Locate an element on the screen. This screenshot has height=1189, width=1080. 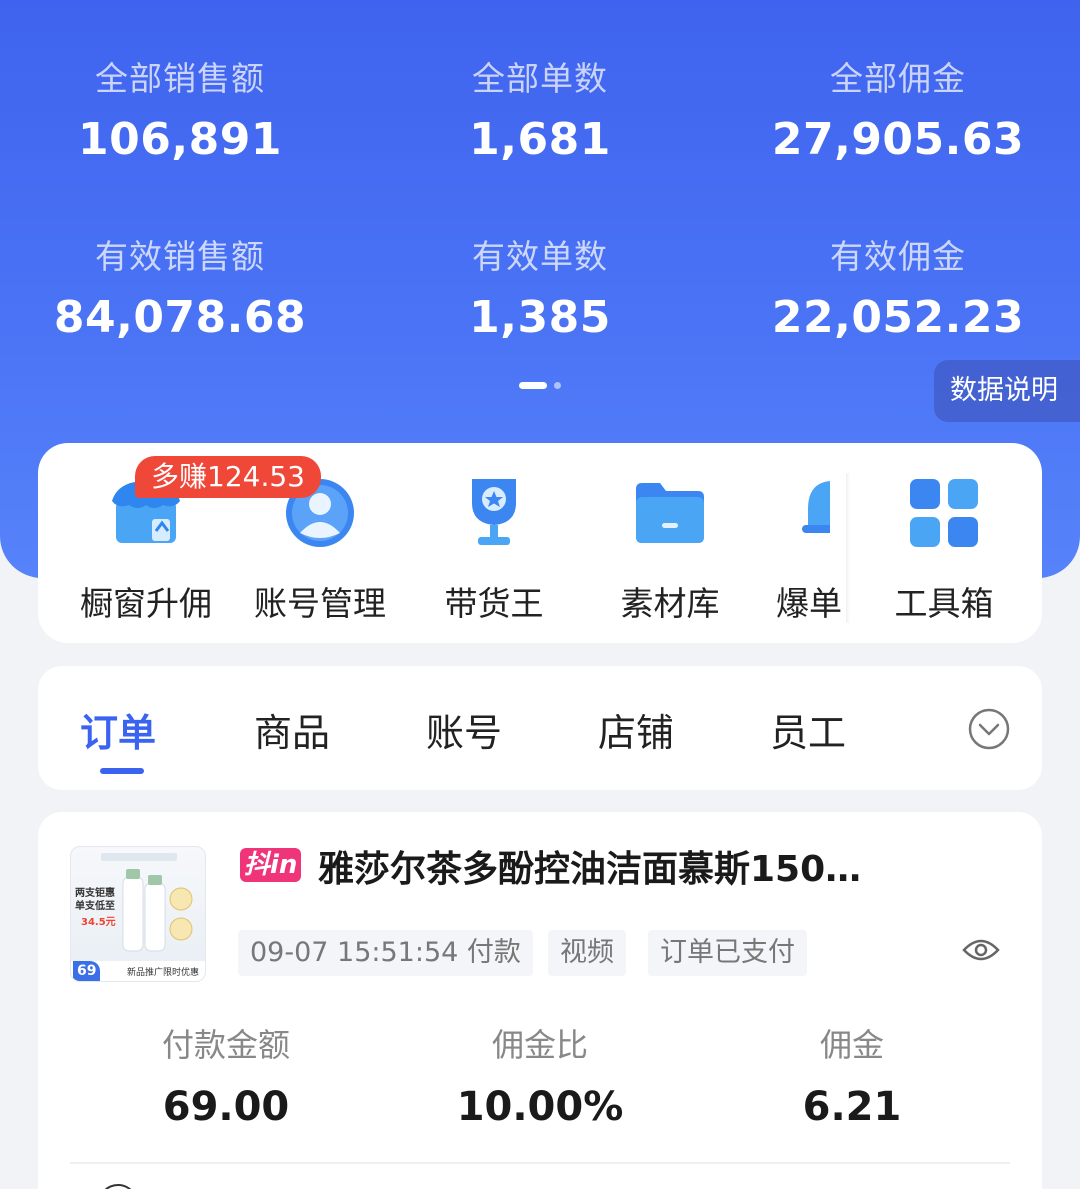
stat-valid-commission: 有效佣金 22,052.23 is located at coordinates (898, 286).